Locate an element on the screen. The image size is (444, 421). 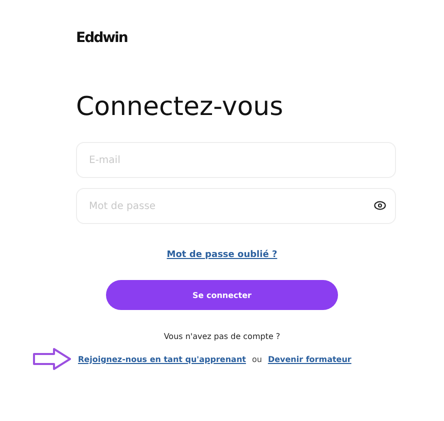
learner-signup-link: Rejoignez-nous en tant qu'apprenant is located at coordinates (162, 359).